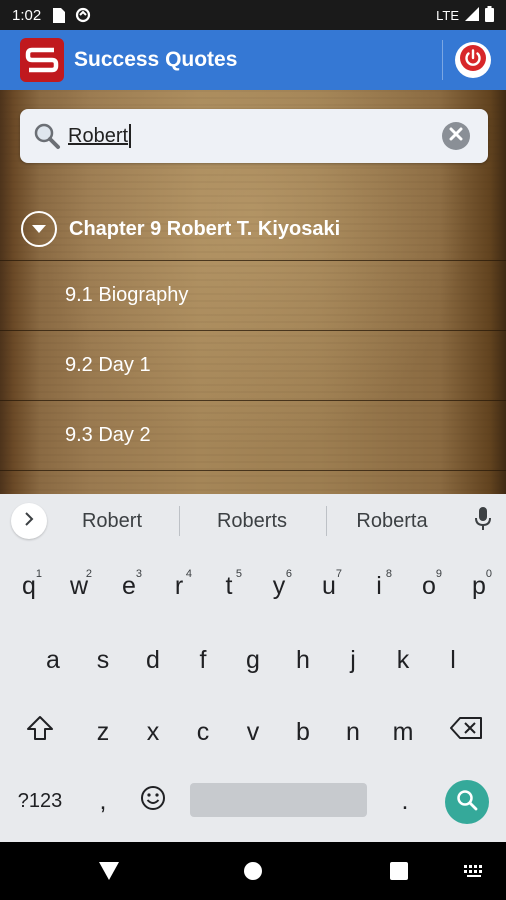 Image resolution: width=506 pixels, height=900 pixels. What do you see at coordinates (238, 574) in the screenshot?
I see `key-hint: 5` at bounding box center [238, 574].